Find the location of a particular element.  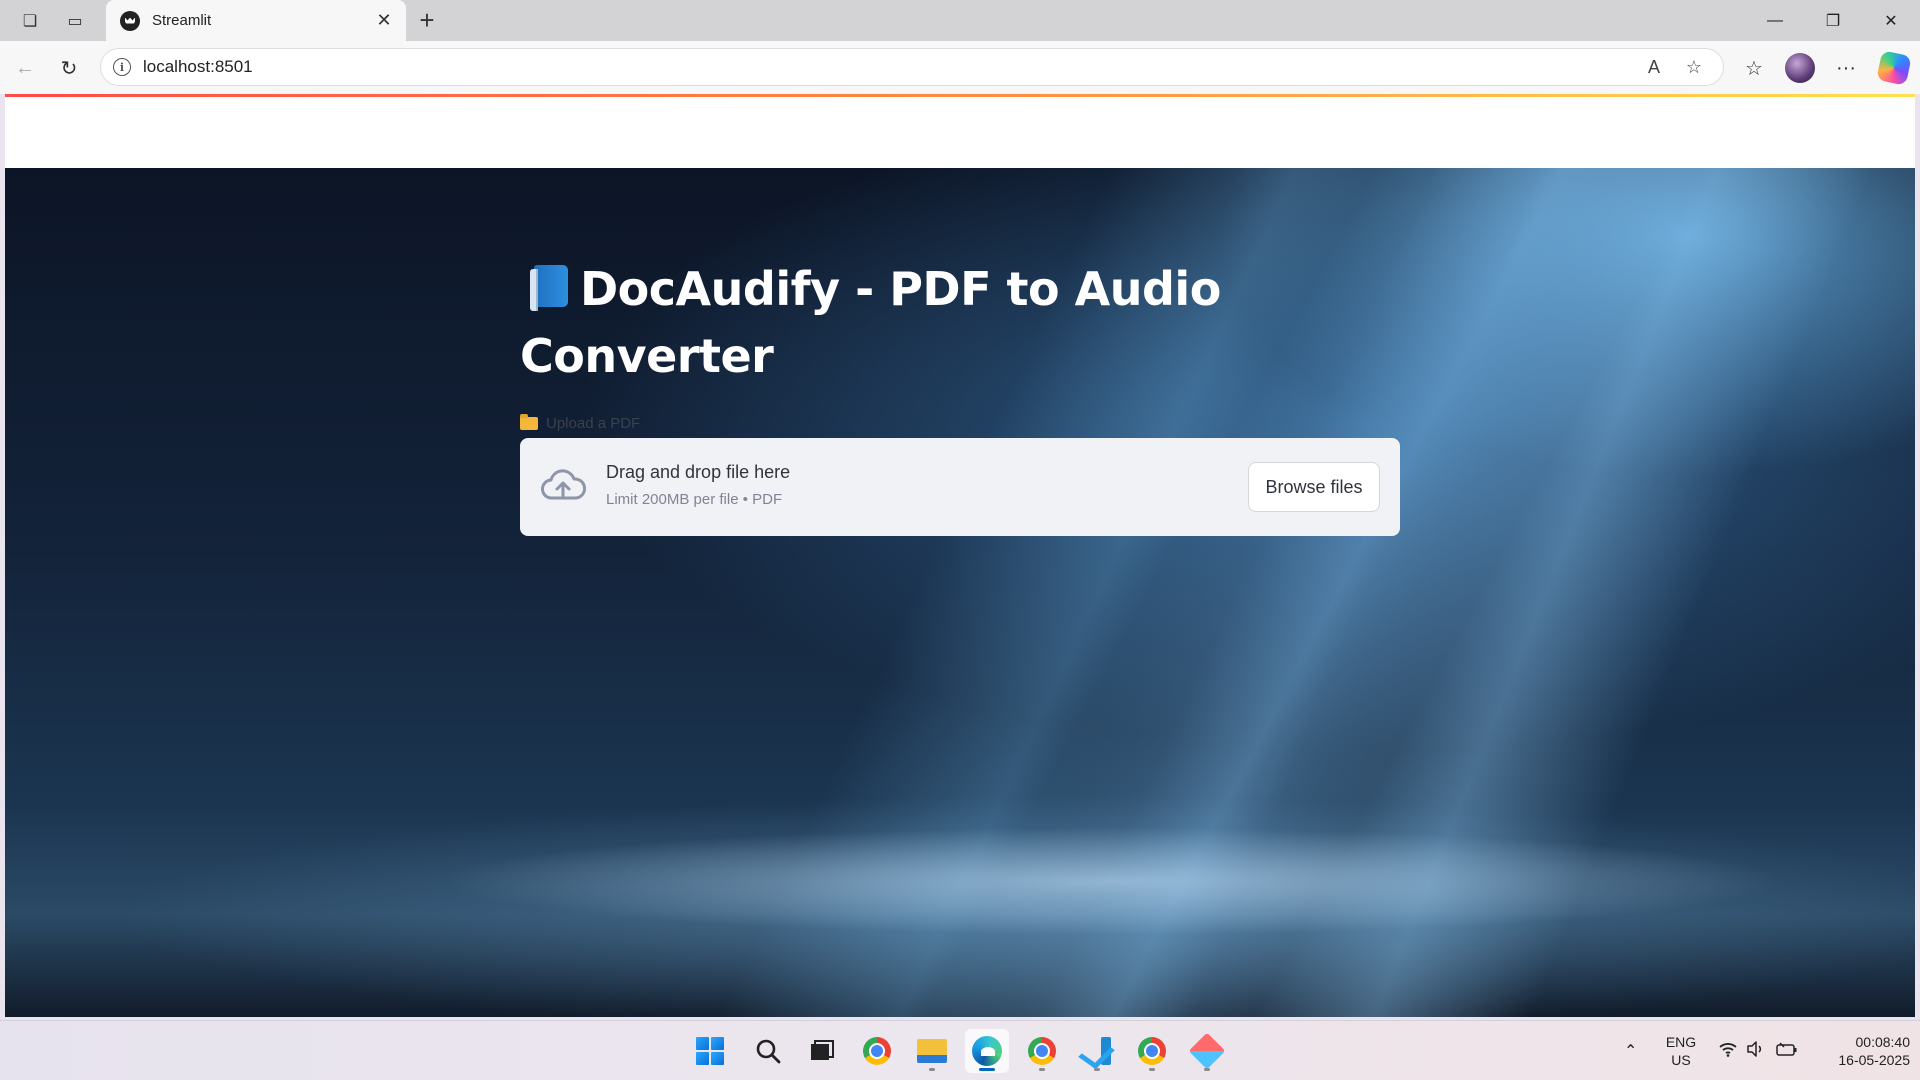

restore-button: ❐ is located at coordinates (1833, 20).